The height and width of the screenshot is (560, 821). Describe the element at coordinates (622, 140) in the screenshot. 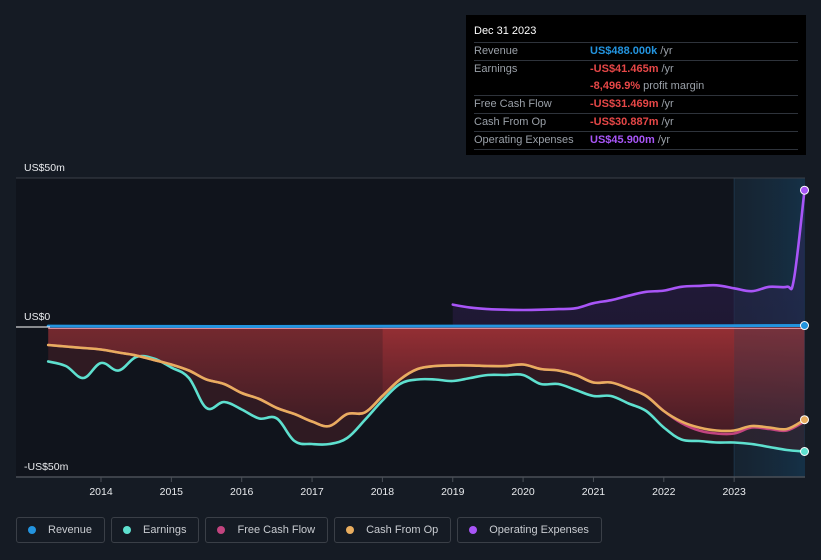

I see `tooltip-value: US$45.900m` at that location.